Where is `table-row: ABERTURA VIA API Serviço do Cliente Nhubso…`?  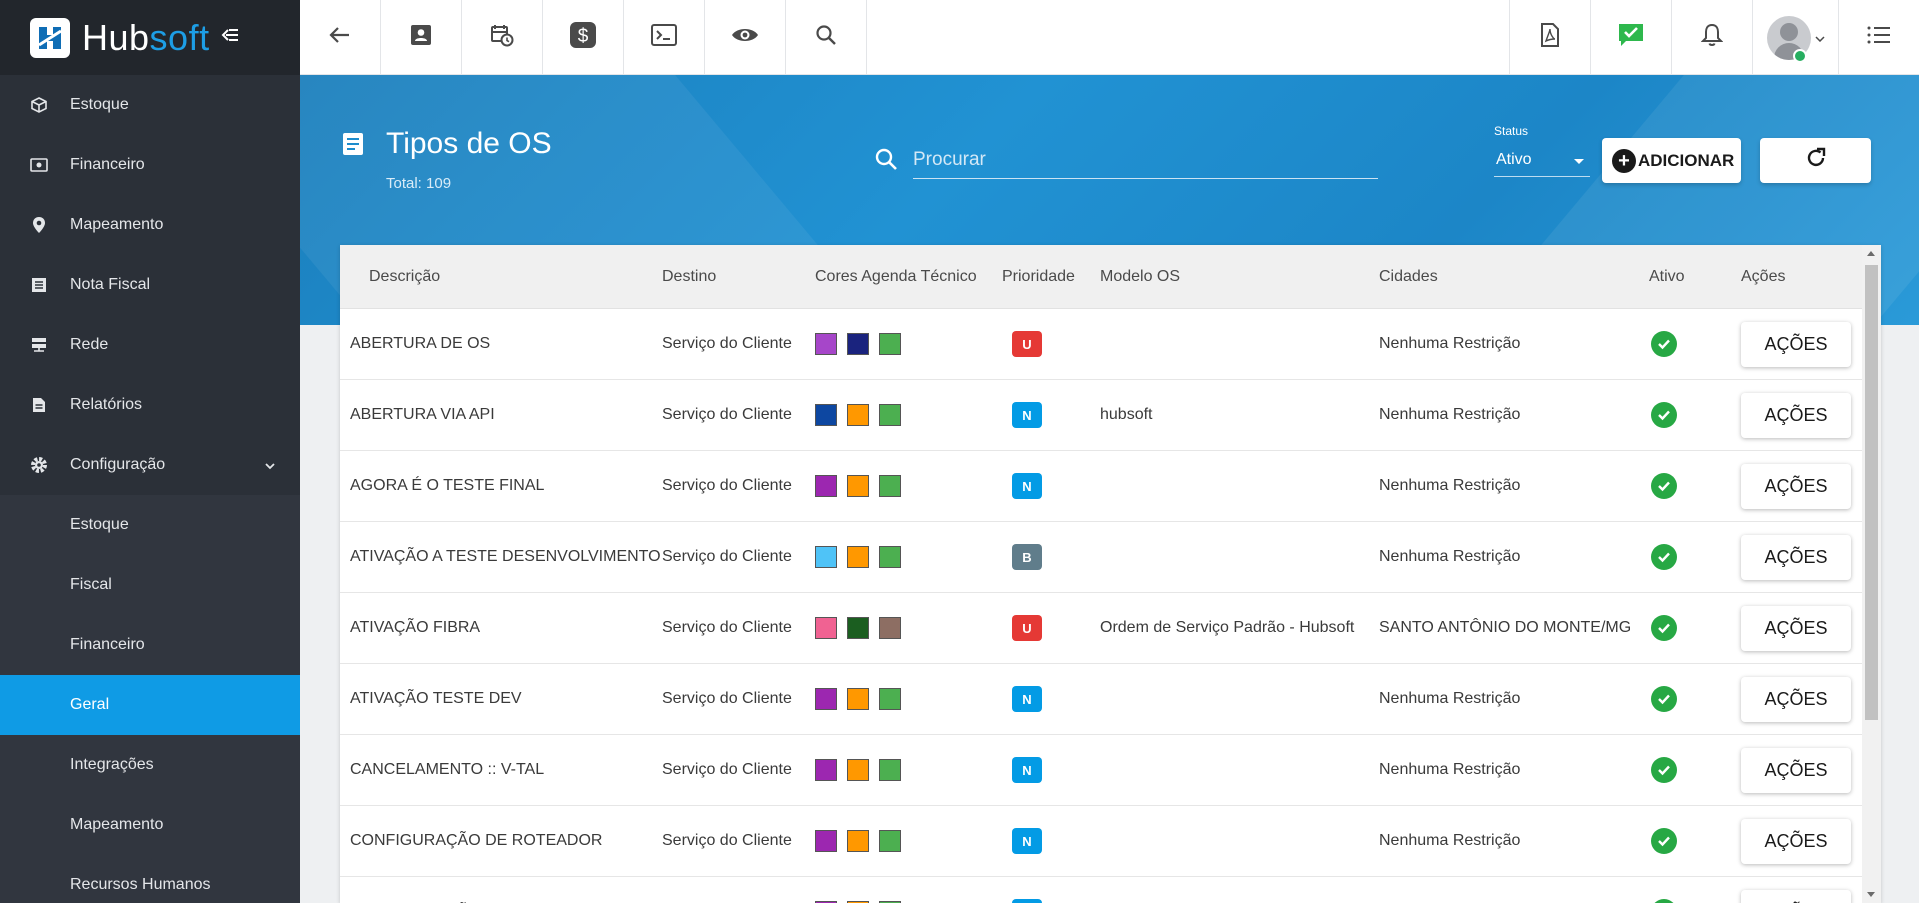 table-row: ABERTURA VIA API Serviço do Cliente Nhubso… is located at coordinates (1110, 415).